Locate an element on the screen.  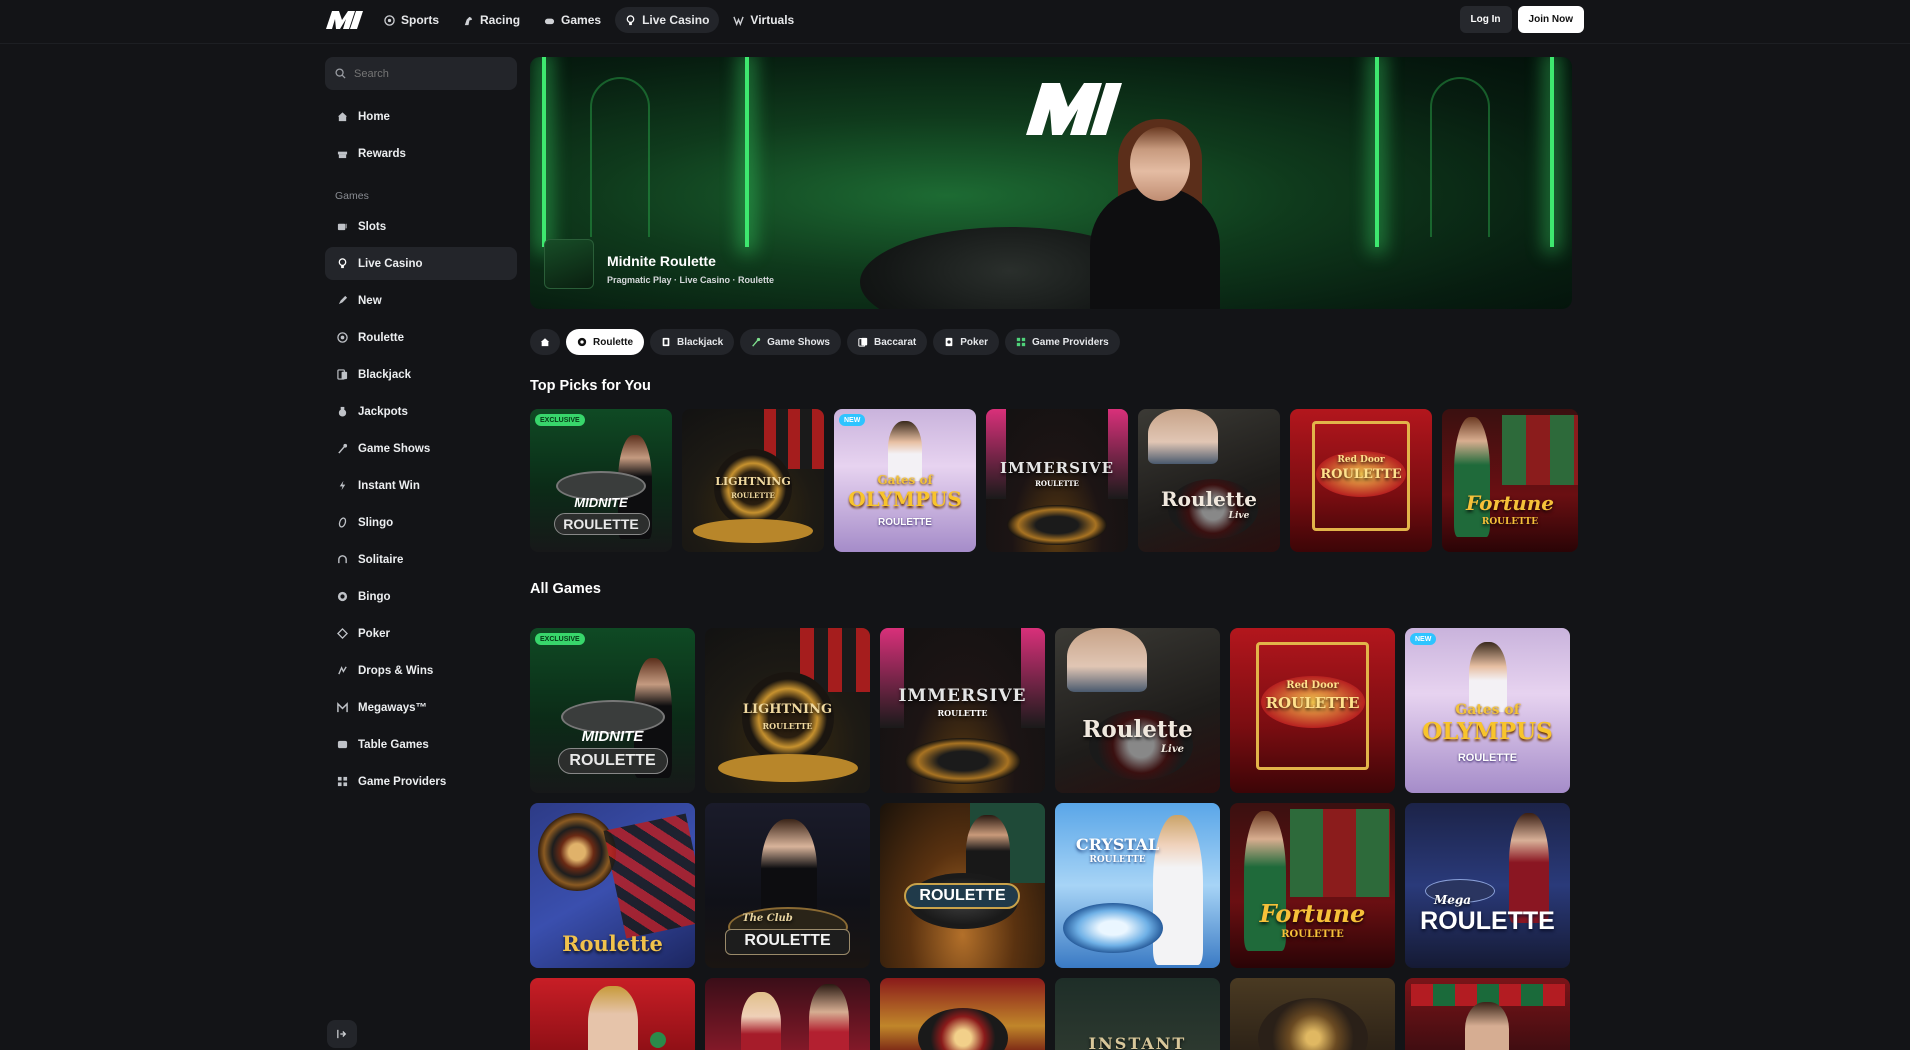
search-box is located at coordinates (421, 73).